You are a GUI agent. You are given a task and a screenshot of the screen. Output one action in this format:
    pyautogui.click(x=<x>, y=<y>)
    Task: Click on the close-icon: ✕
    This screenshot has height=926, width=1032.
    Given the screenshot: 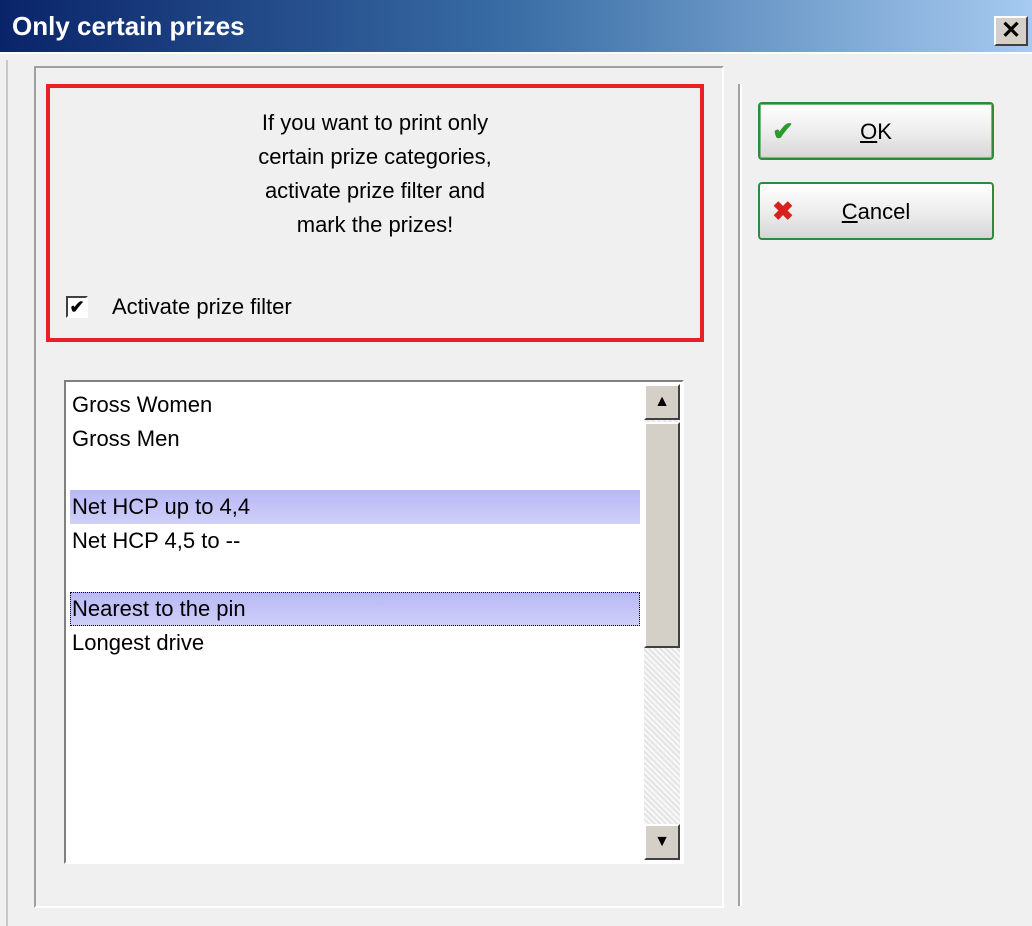 What is the action you would take?
    pyautogui.click(x=1011, y=30)
    